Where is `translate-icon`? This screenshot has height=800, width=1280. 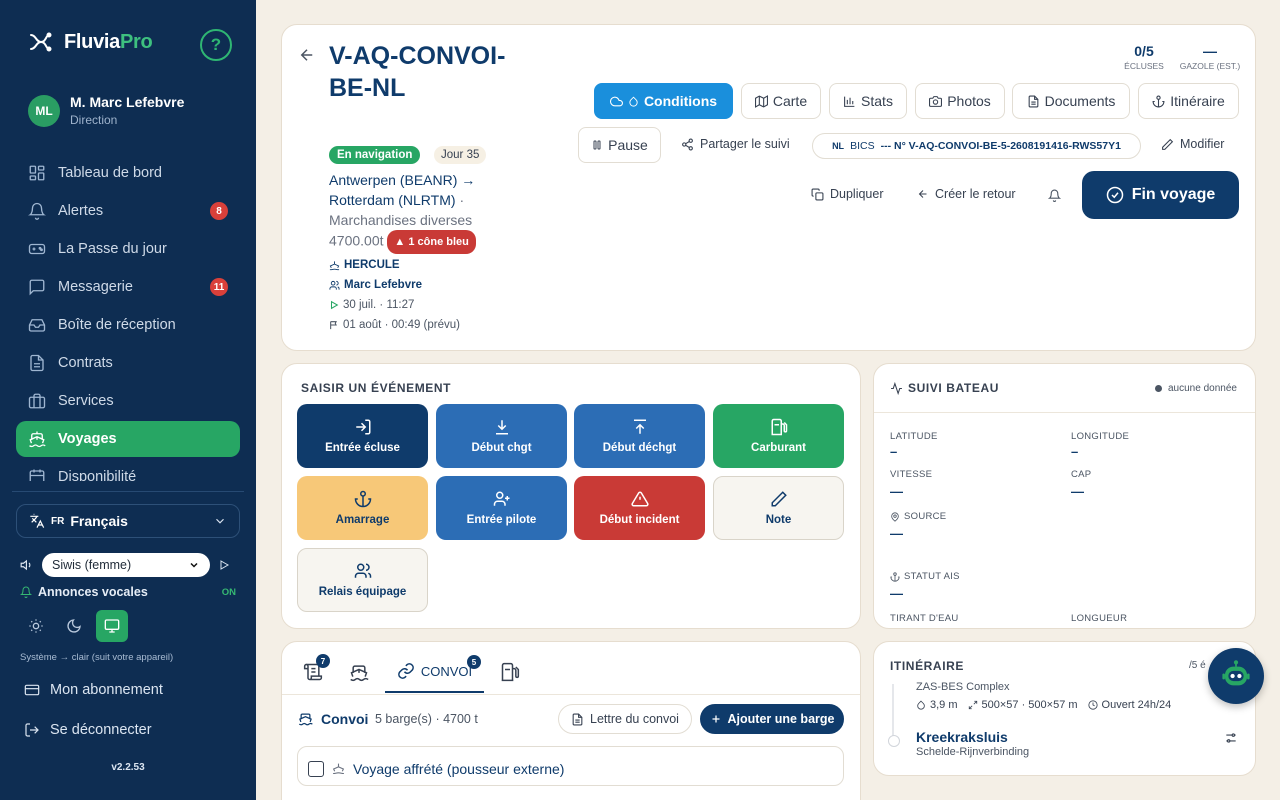
translate-icon is located at coordinates (37, 520).